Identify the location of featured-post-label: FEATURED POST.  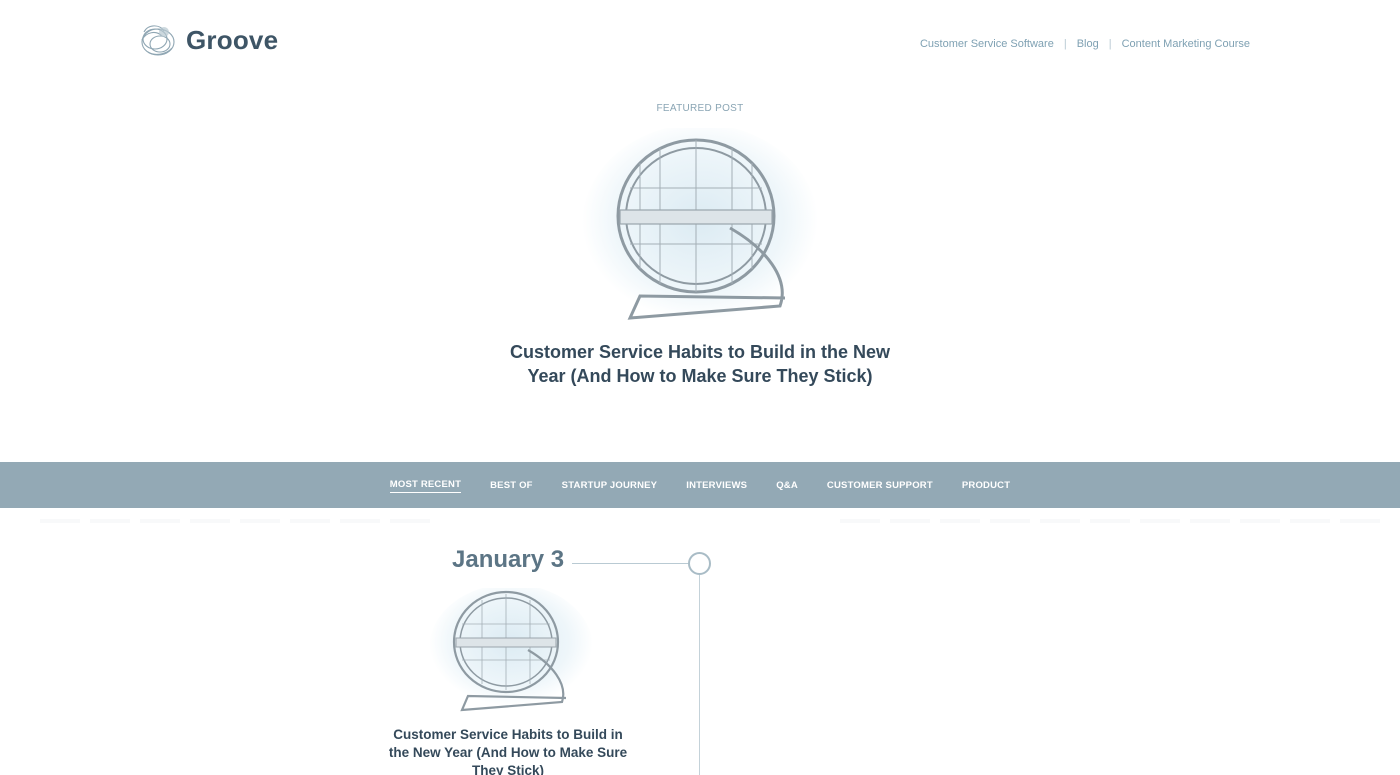
(700, 108).